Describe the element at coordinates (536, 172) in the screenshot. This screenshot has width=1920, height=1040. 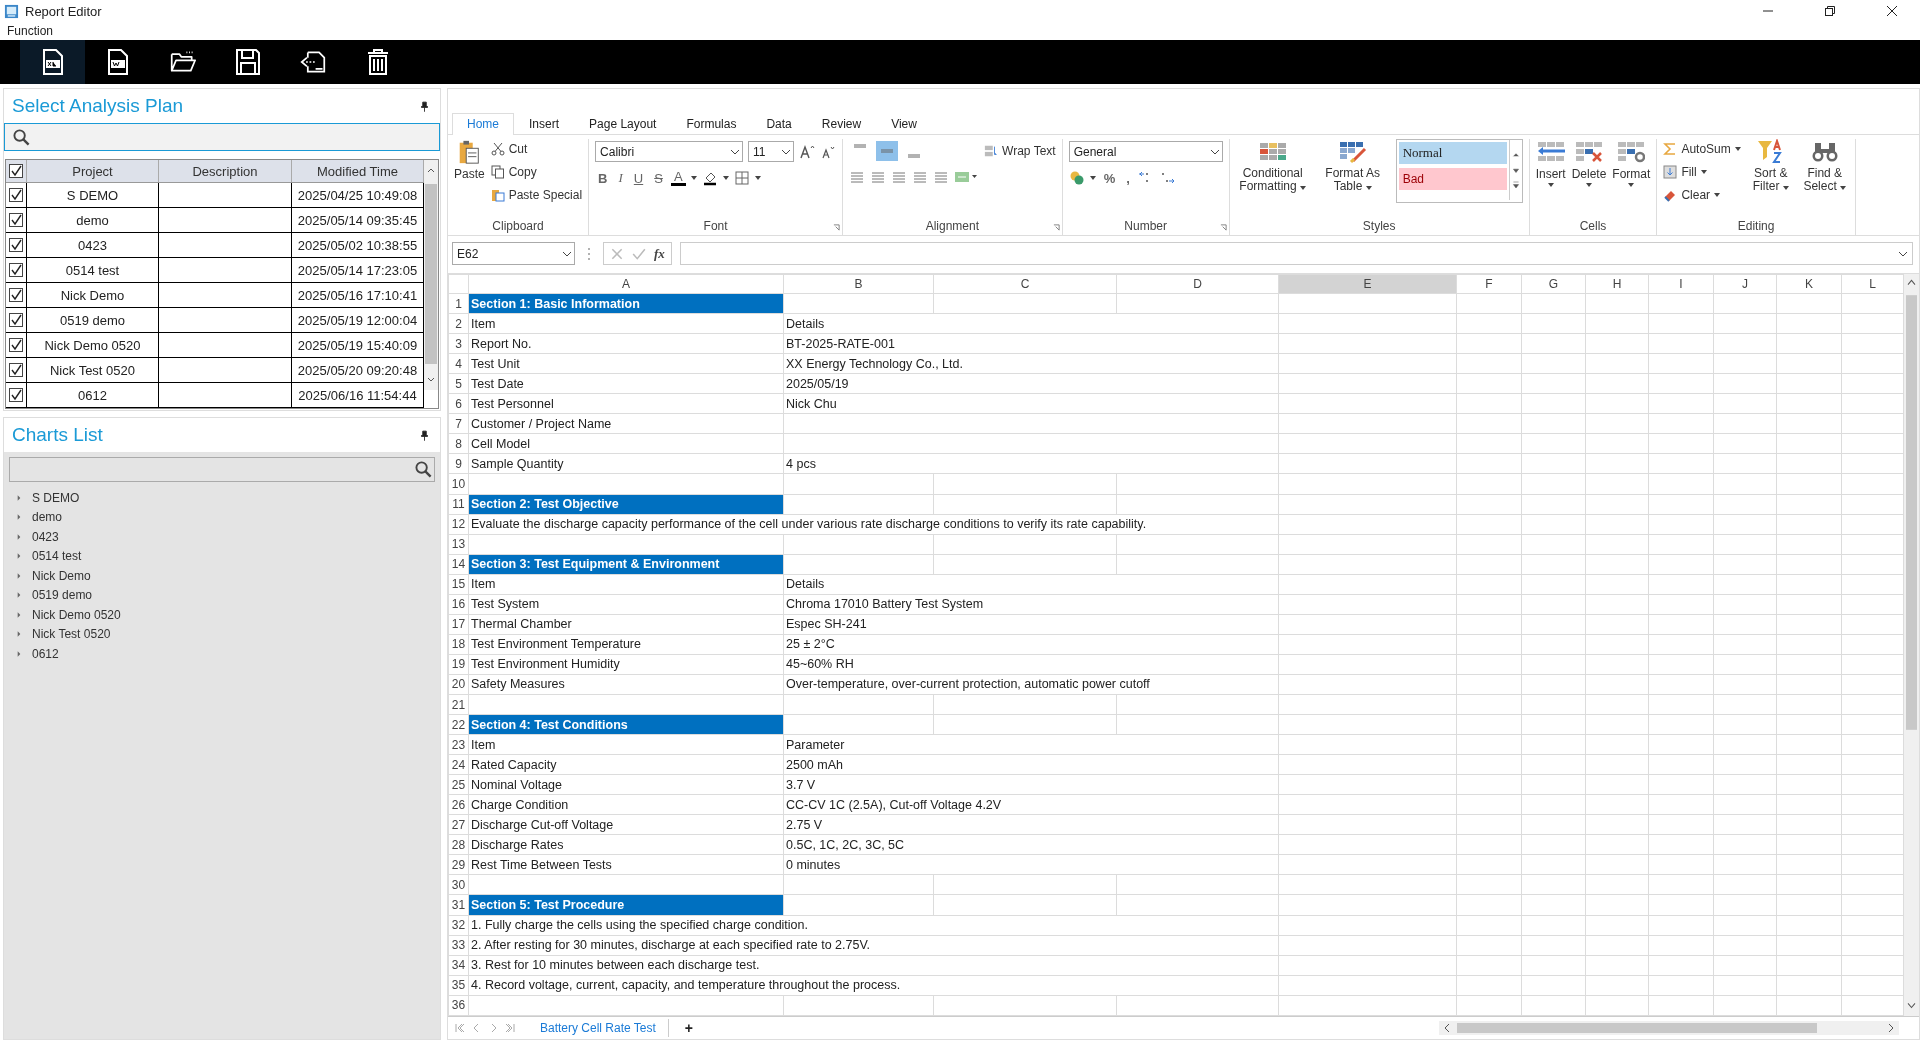
I see `copy-button: Copy` at that location.